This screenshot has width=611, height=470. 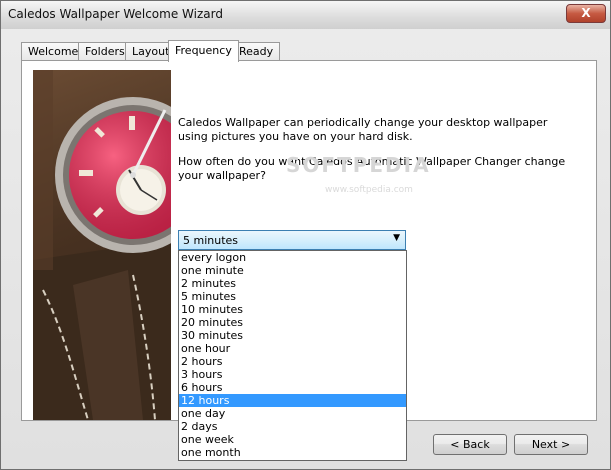 I want to click on frequency-option: 30 minutes, so click(x=292, y=335).